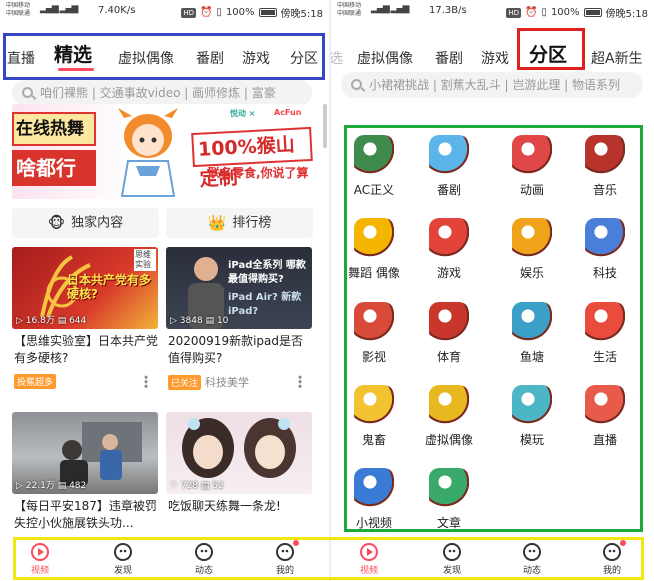 The width and height of the screenshot is (654, 581). I want to click on tab-super-a-newbie: 超A新生, so click(617, 58).